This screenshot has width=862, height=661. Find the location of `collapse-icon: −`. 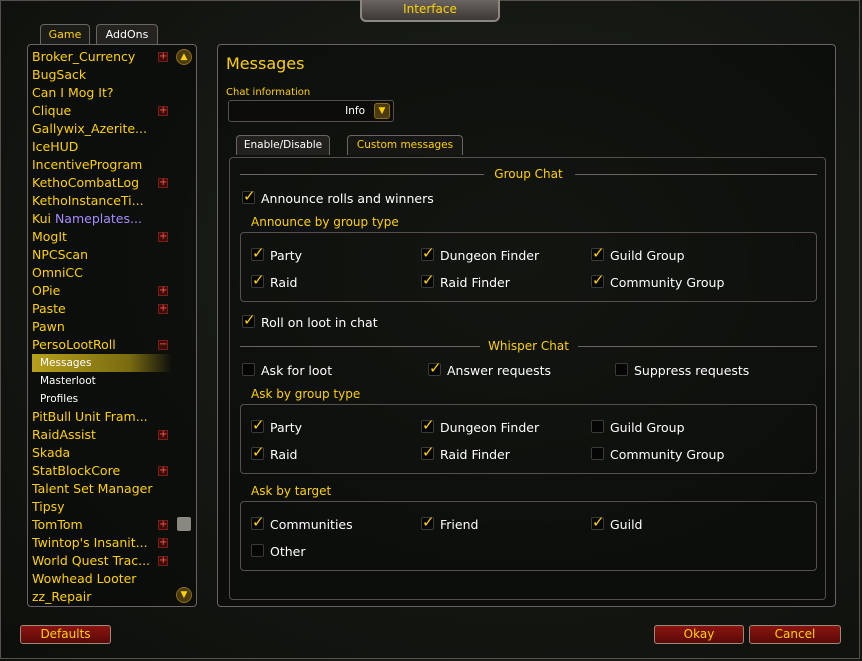

collapse-icon: − is located at coordinates (163, 345).